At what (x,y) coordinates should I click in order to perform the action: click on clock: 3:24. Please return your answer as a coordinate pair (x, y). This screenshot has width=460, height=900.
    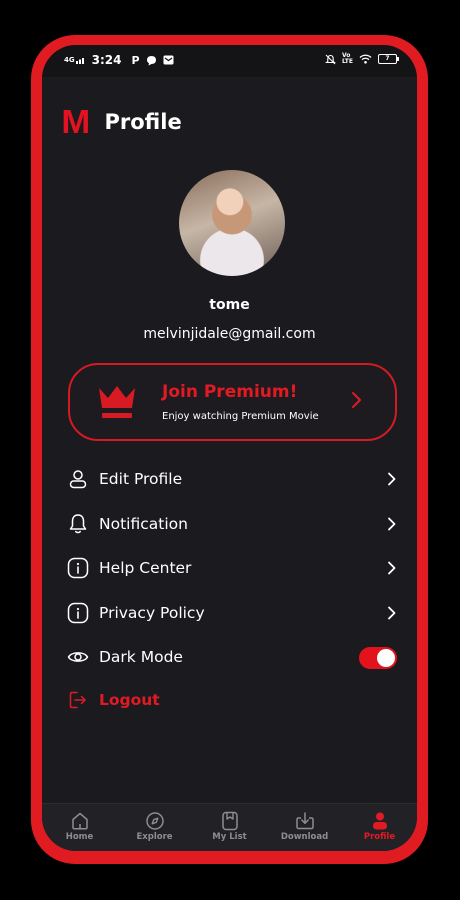
    Looking at the image, I should click on (106, 60).